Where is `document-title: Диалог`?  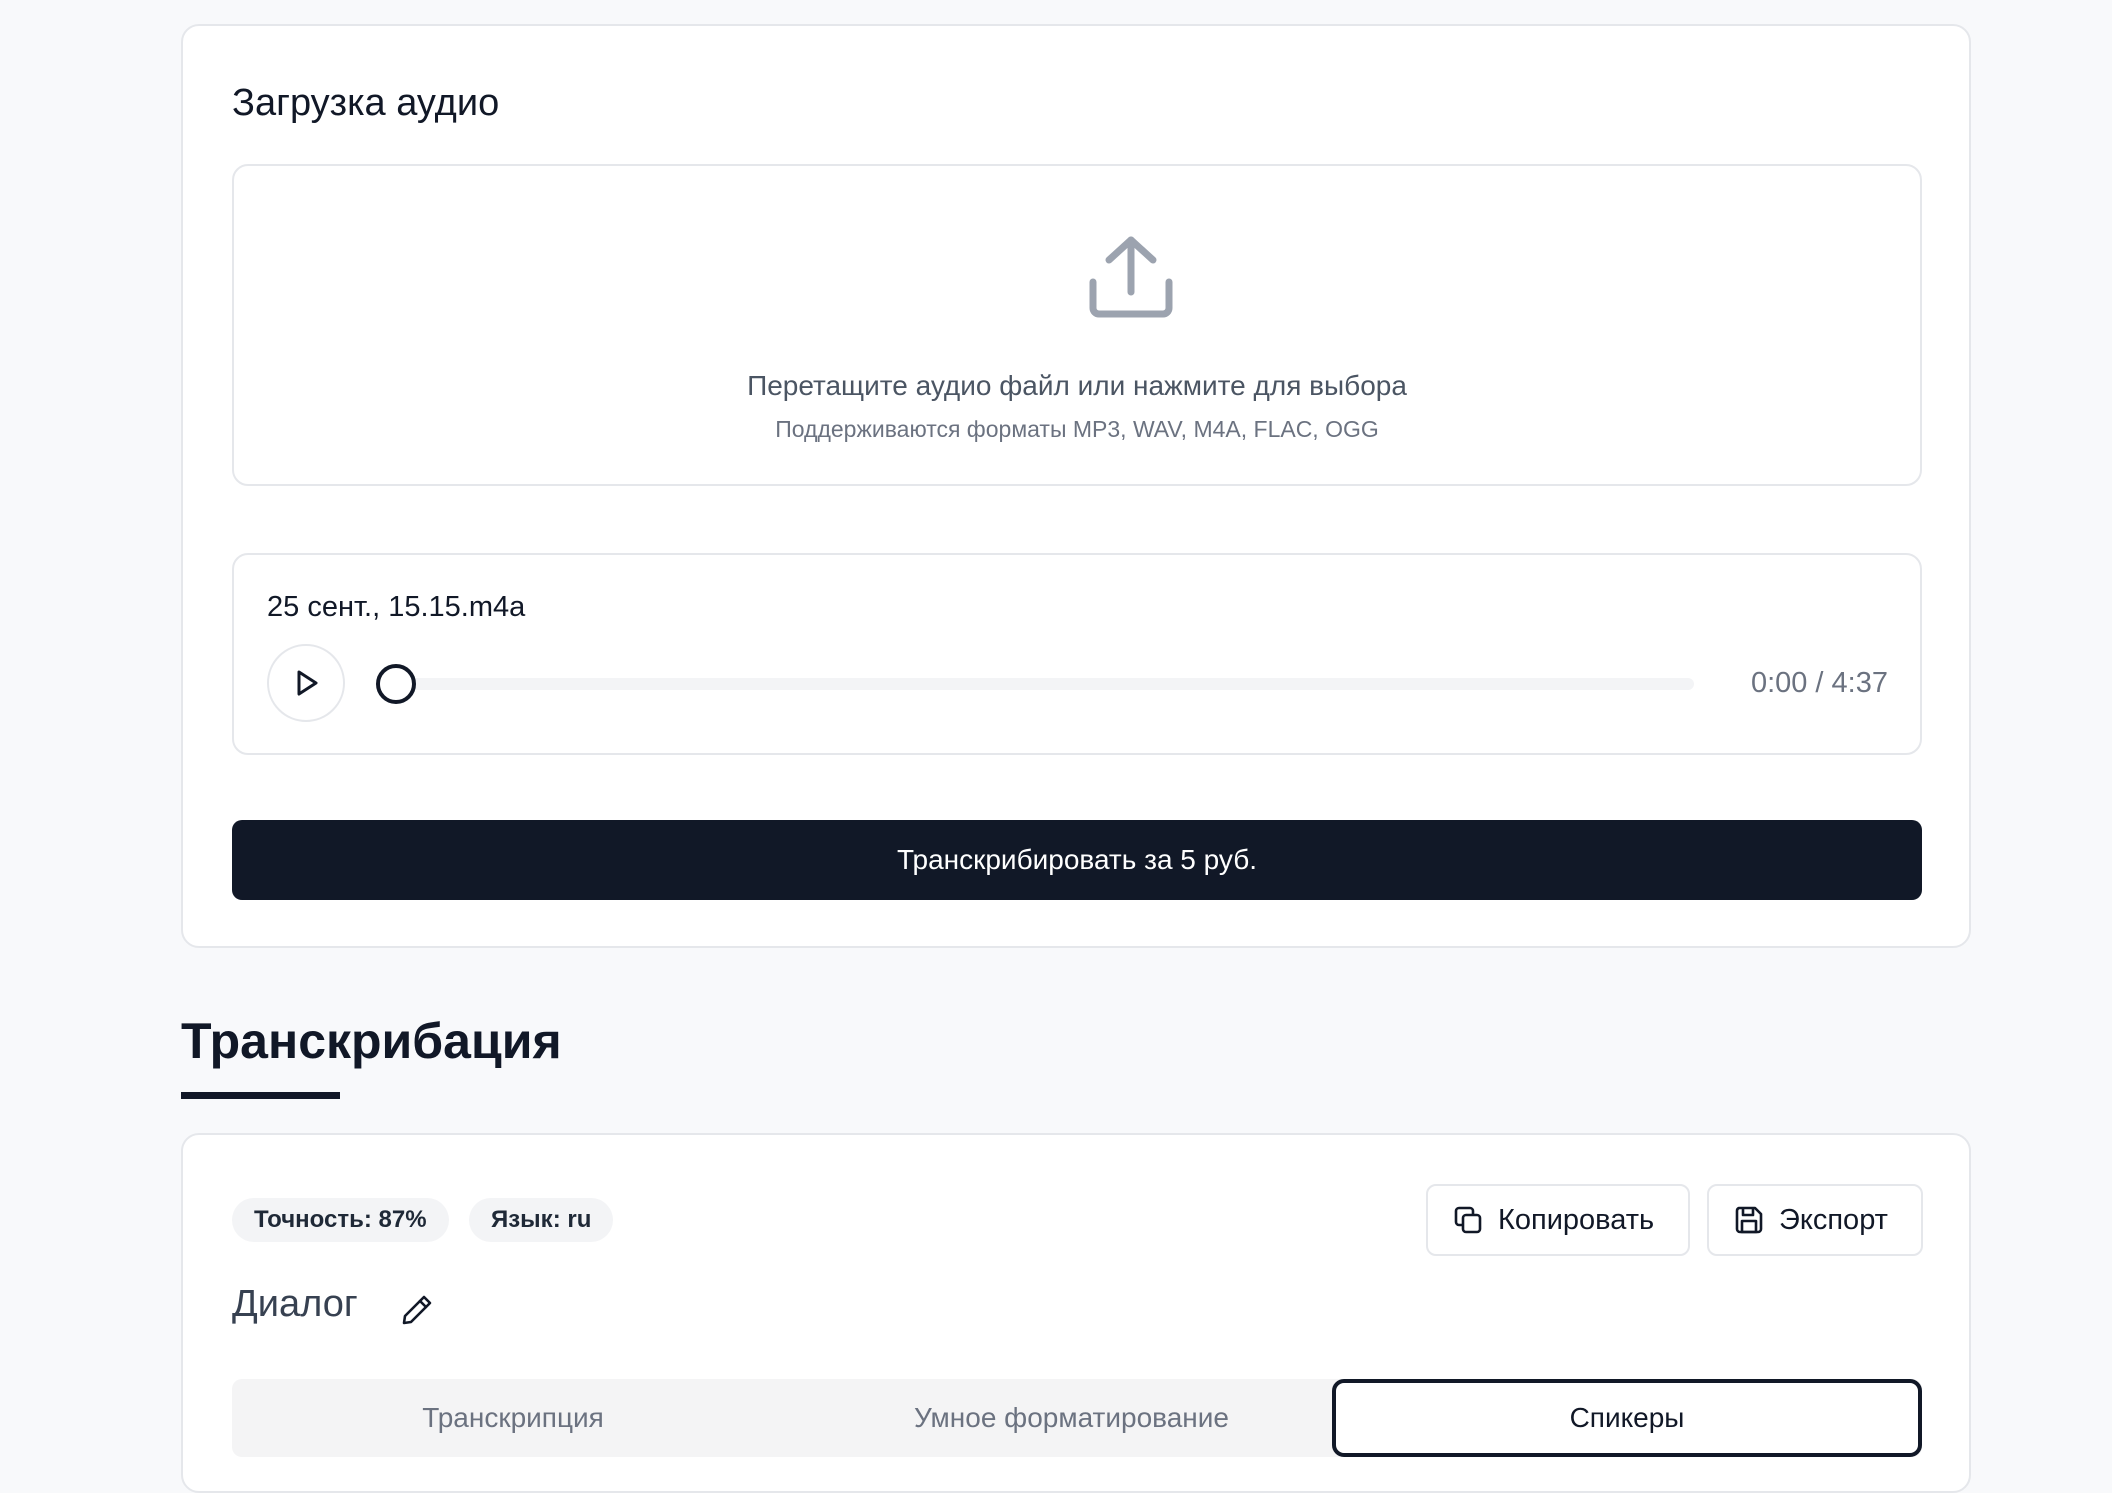
document-title: Диалог is located at coordinates (295, 1304).